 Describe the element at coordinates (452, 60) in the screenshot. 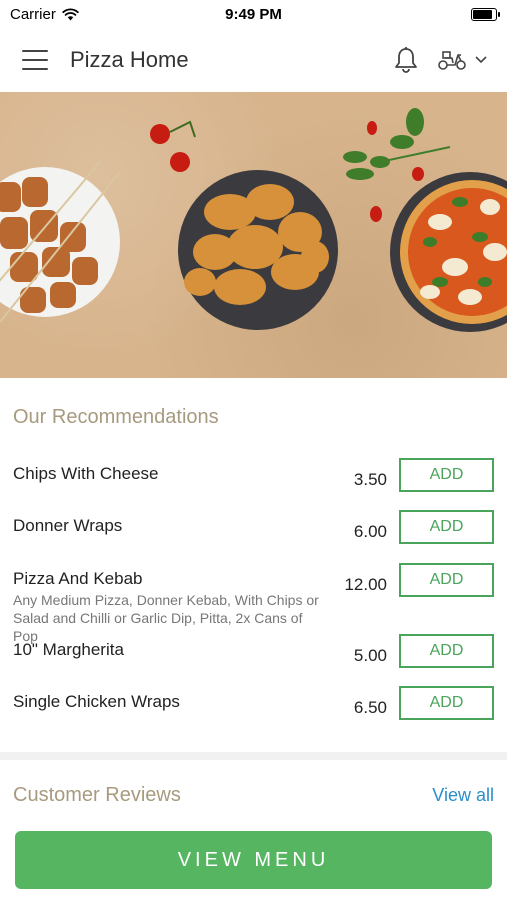

I see `scooter-icon` at that location.